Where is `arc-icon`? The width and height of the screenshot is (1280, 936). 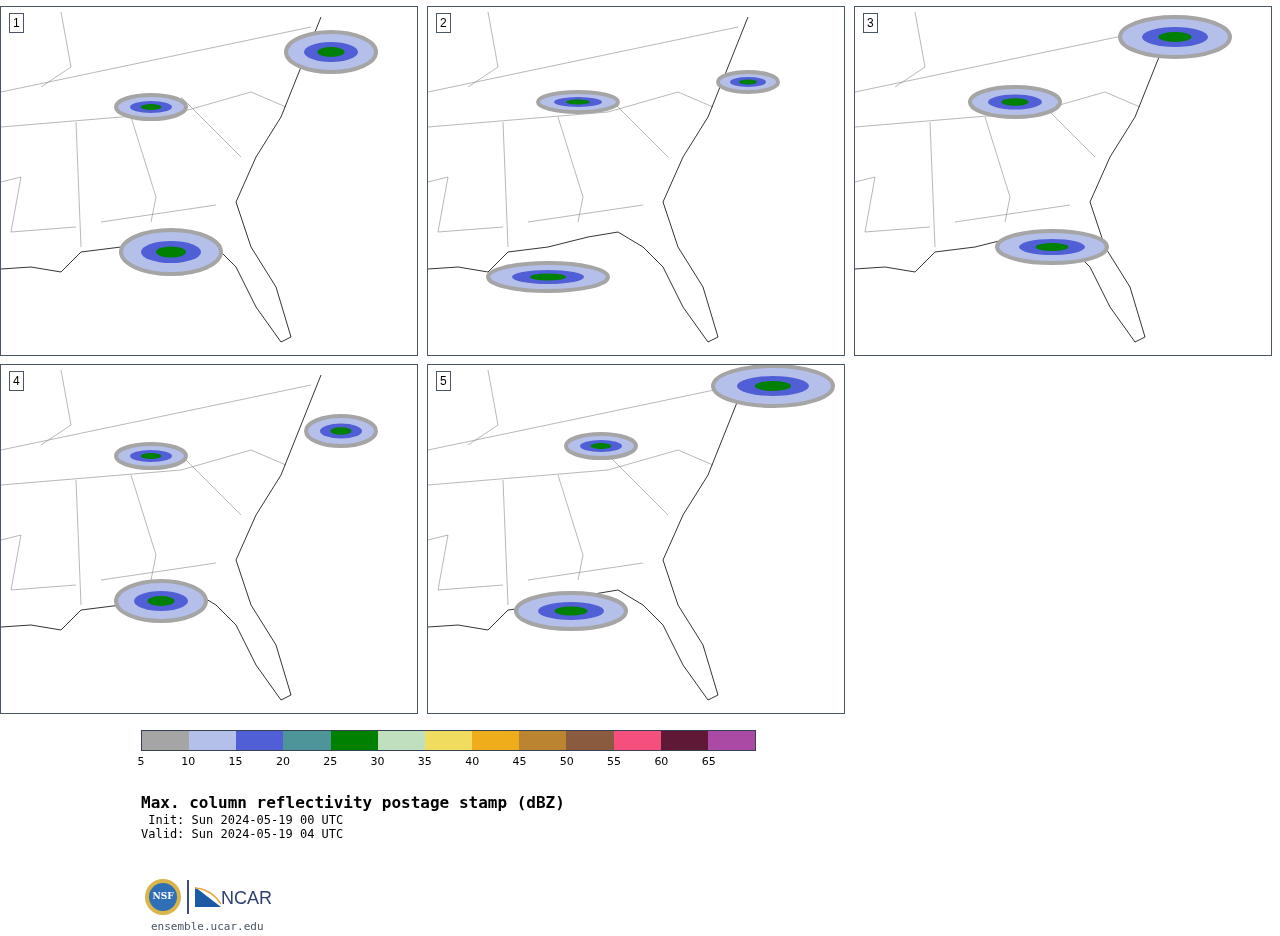 arc-icon is located at coordinates (208, 897).